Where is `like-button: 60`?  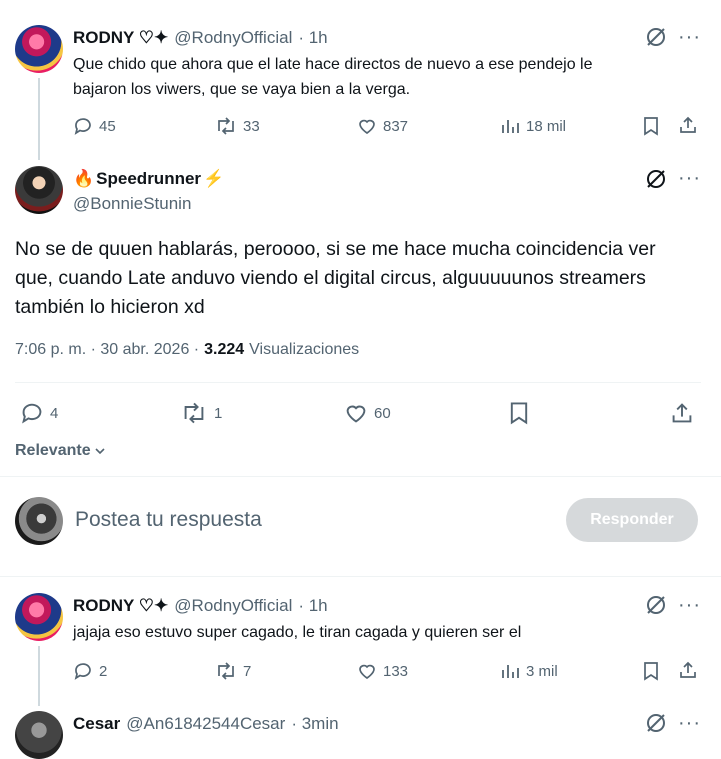 like-button: 60 is located at coordinates (367, 413).